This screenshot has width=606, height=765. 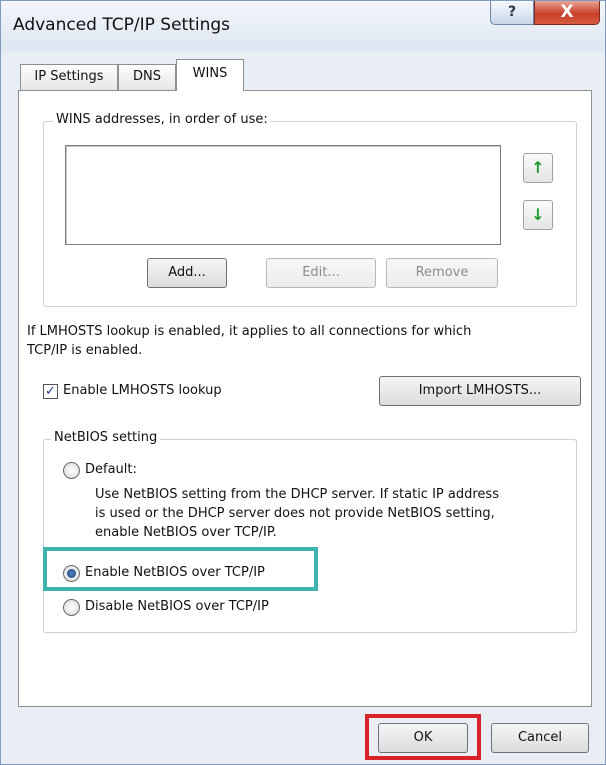 What do you see at coordinates (442, 273) in the screenshot?
I see `remove-button: Remove` at bounding box center [442, 273].